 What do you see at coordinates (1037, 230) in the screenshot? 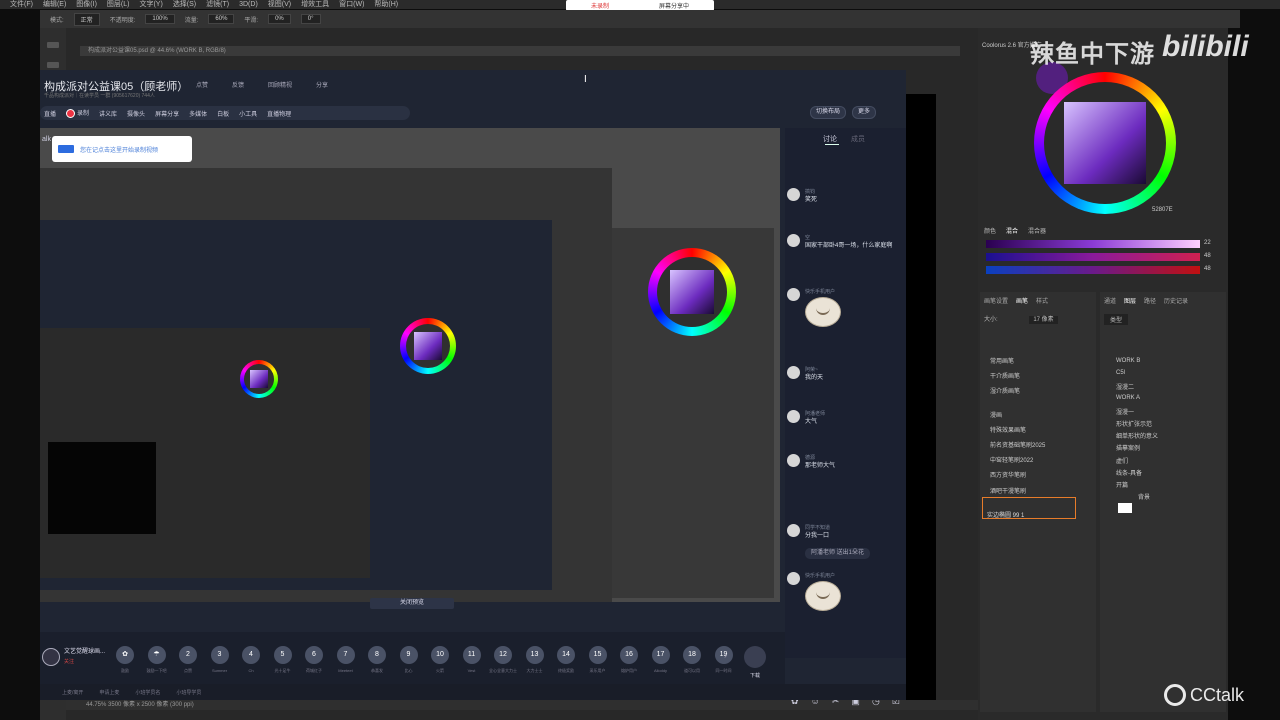
I see `tab-mixer: 混合器` at bounding box center [1037, 230].